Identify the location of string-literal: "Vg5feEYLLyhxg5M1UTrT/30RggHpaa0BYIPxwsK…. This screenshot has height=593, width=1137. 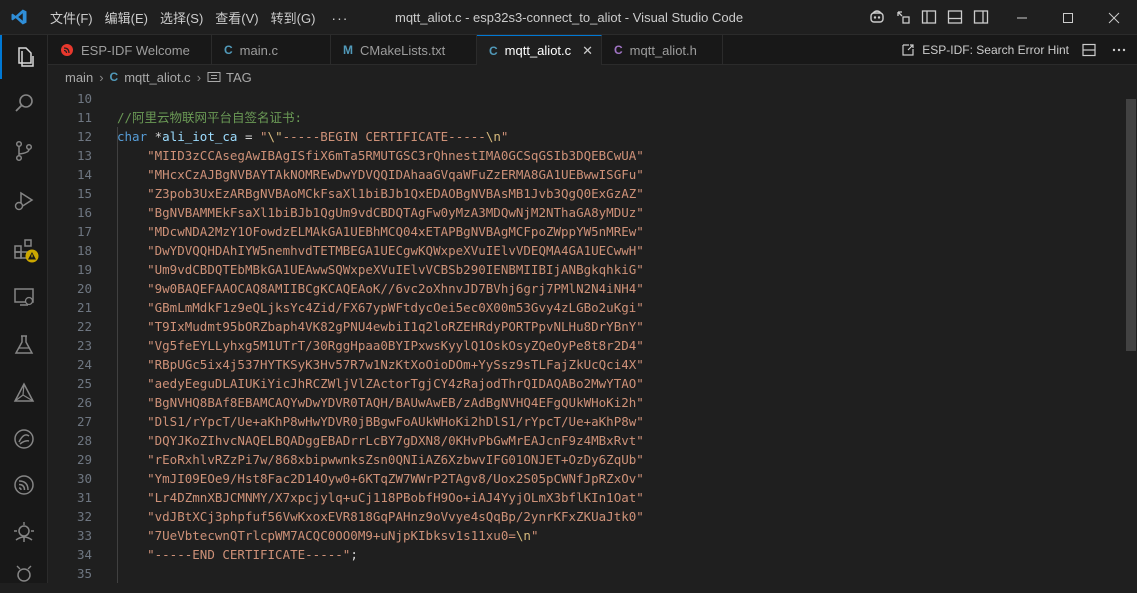
(395, 345).